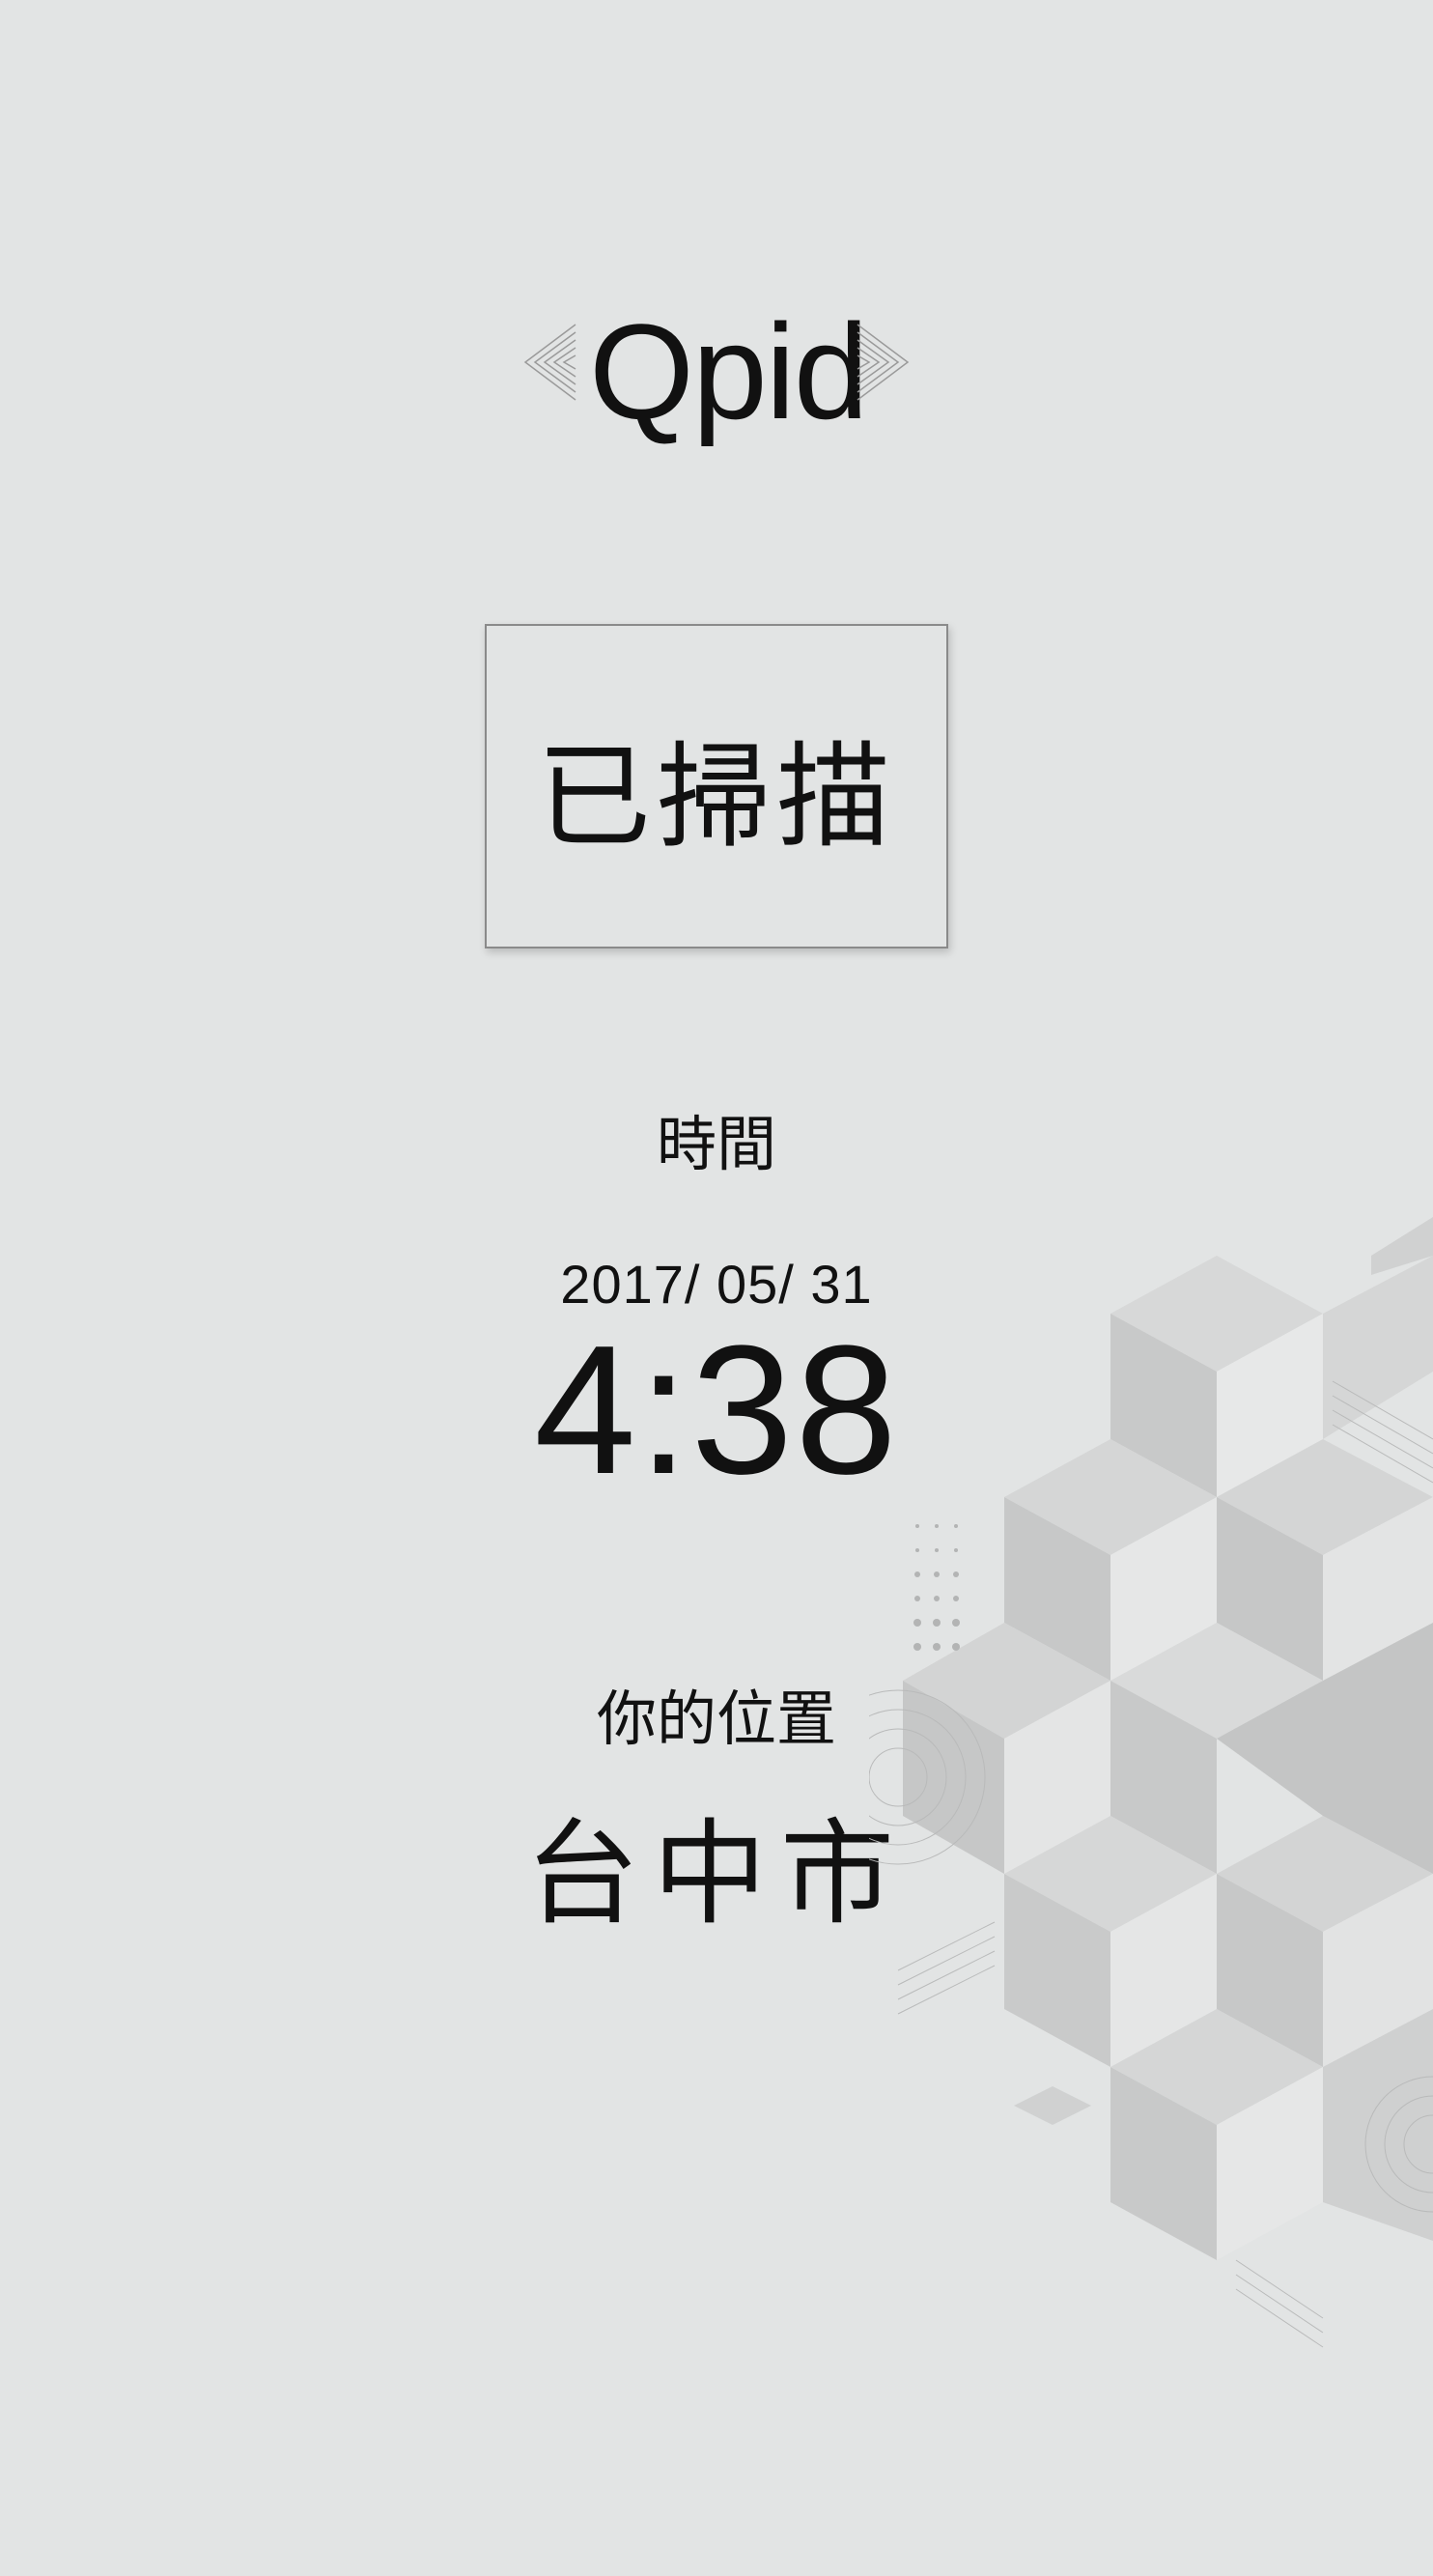  What do you see at coordinates (549, 362) in the screenshot?
I see `chevron-left-ornament-icon` at bounding box center [549, 362].